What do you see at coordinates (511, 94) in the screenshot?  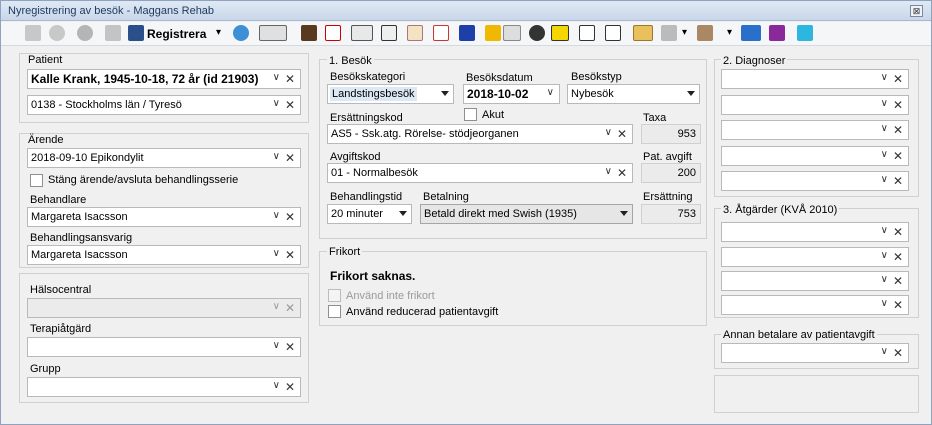 I see `datum-picker: 2018-10-02 ∨` at bounding box center [511, 94].